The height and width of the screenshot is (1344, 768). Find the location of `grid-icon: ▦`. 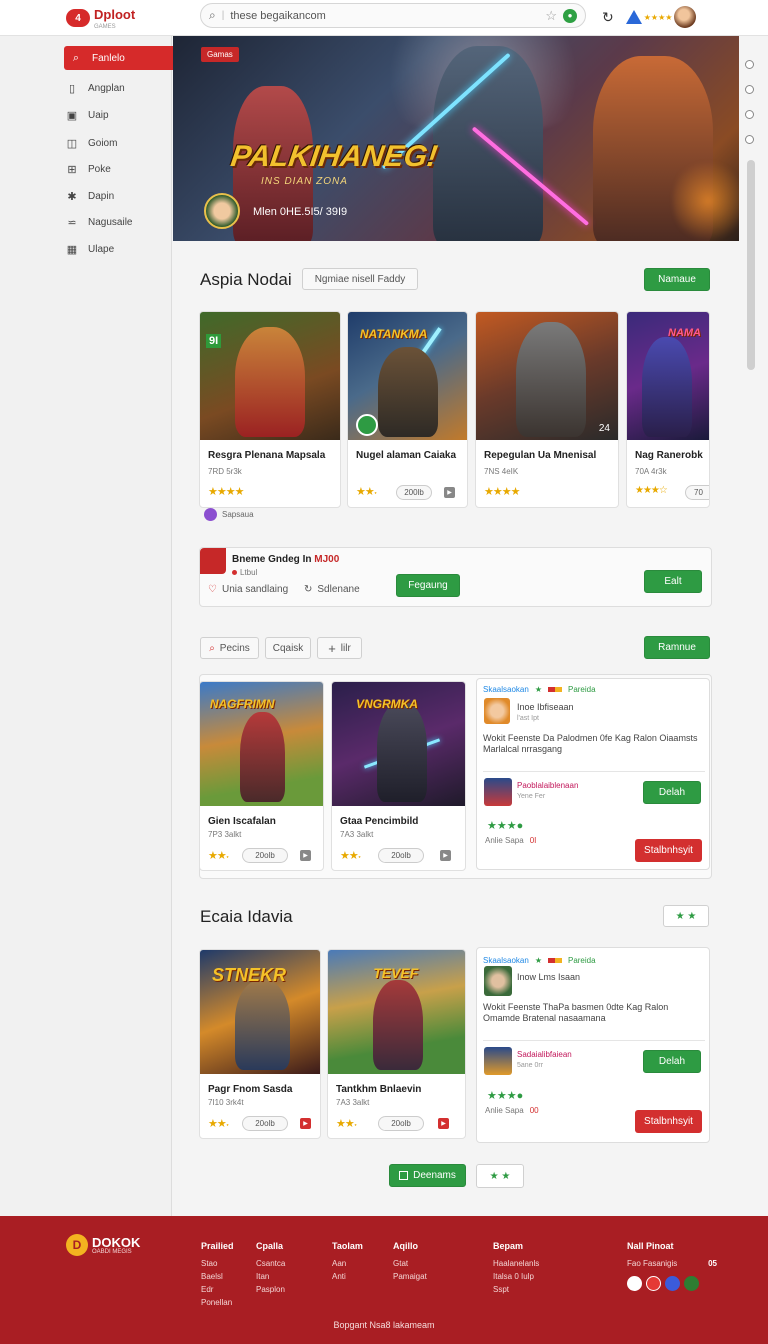

grid-icon: ▦ is located at coordinates (72, 249).